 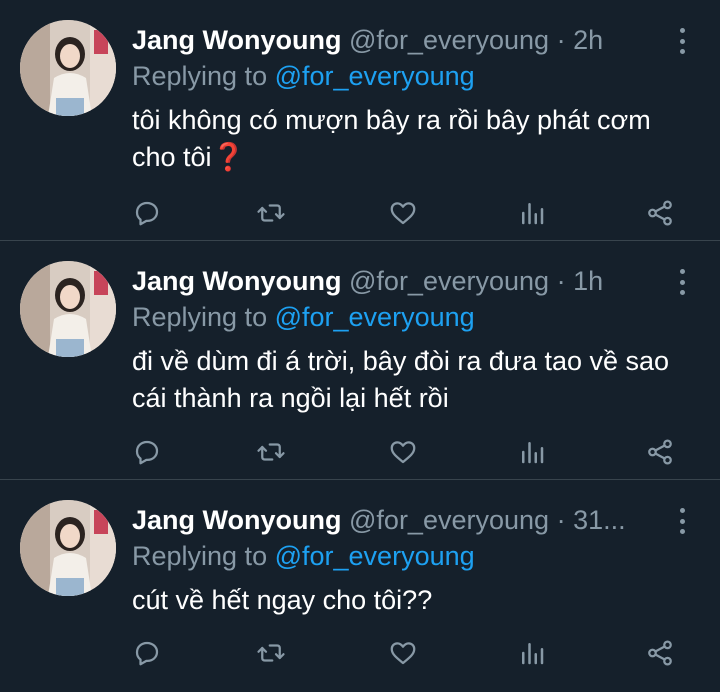 What do you see at coordinates (588, 40) in the screenshot?
I see `timestamp: 2h` at bounding box center [588, 40].